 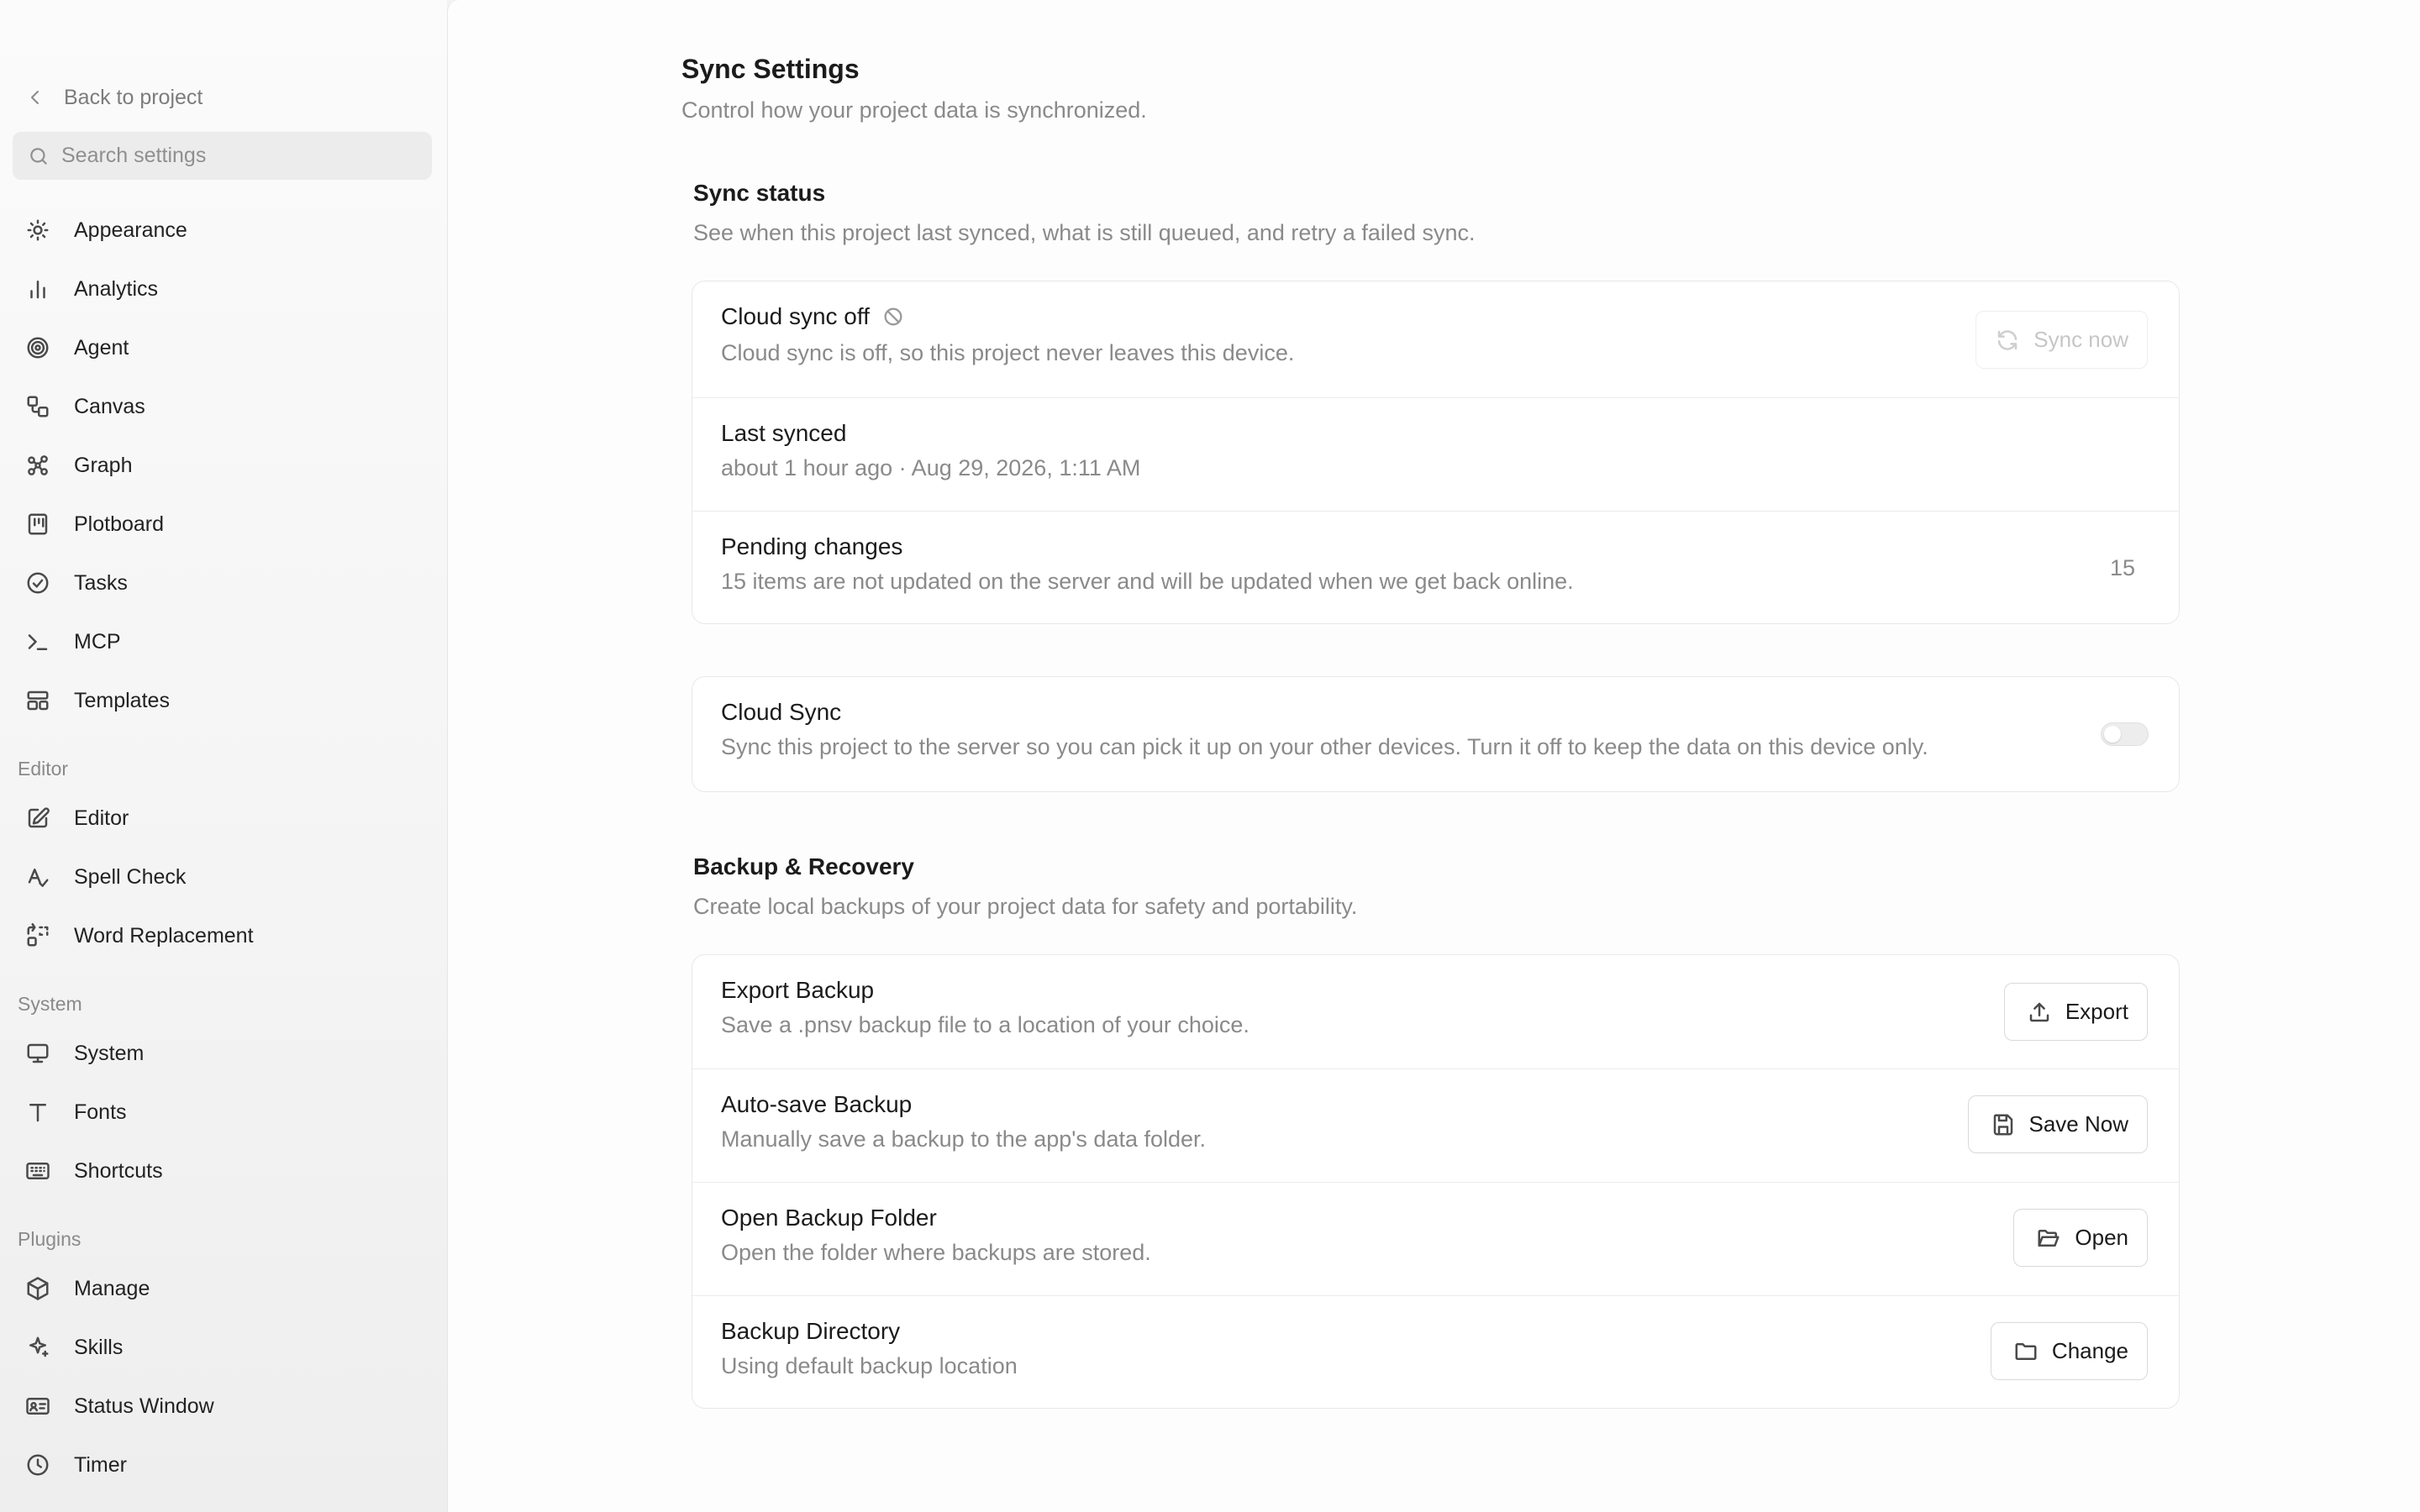 I want to click on check-circle-icon, so click(x=38, y=583).